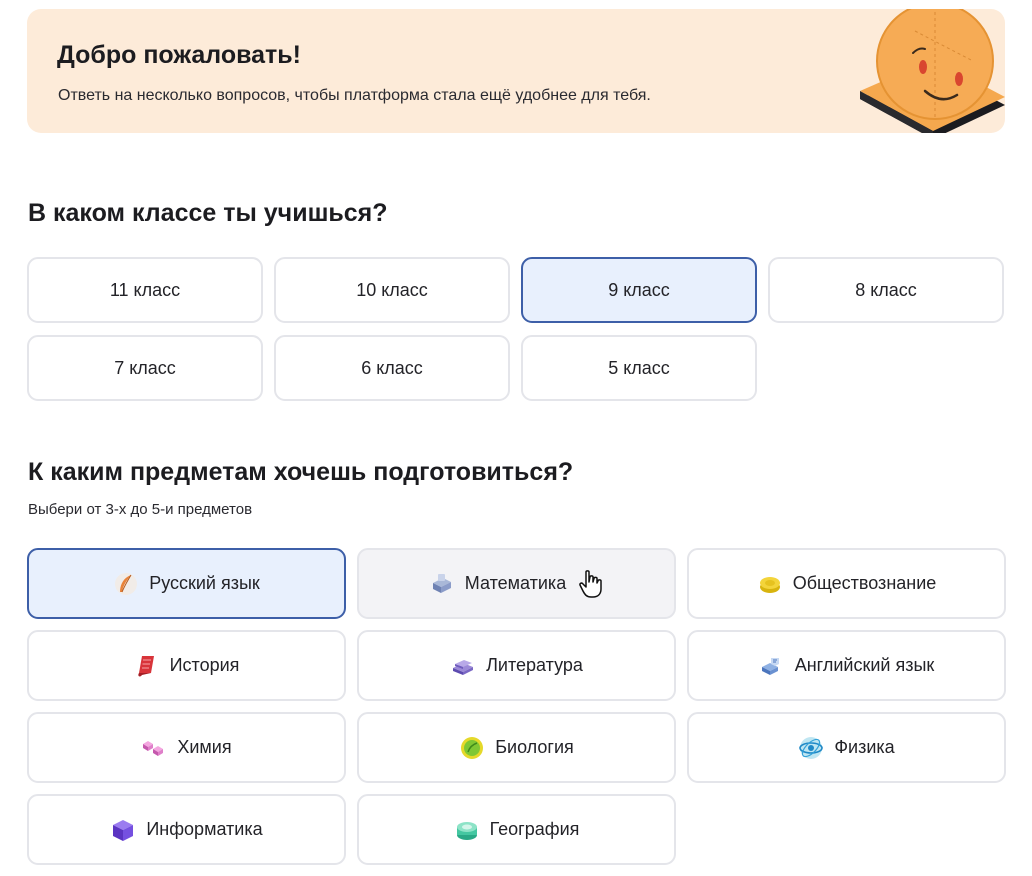 Image resolution: width=1032 pixels, height=876 pixels. I want to click on grade-label: 8 класс, so click(886, 289).